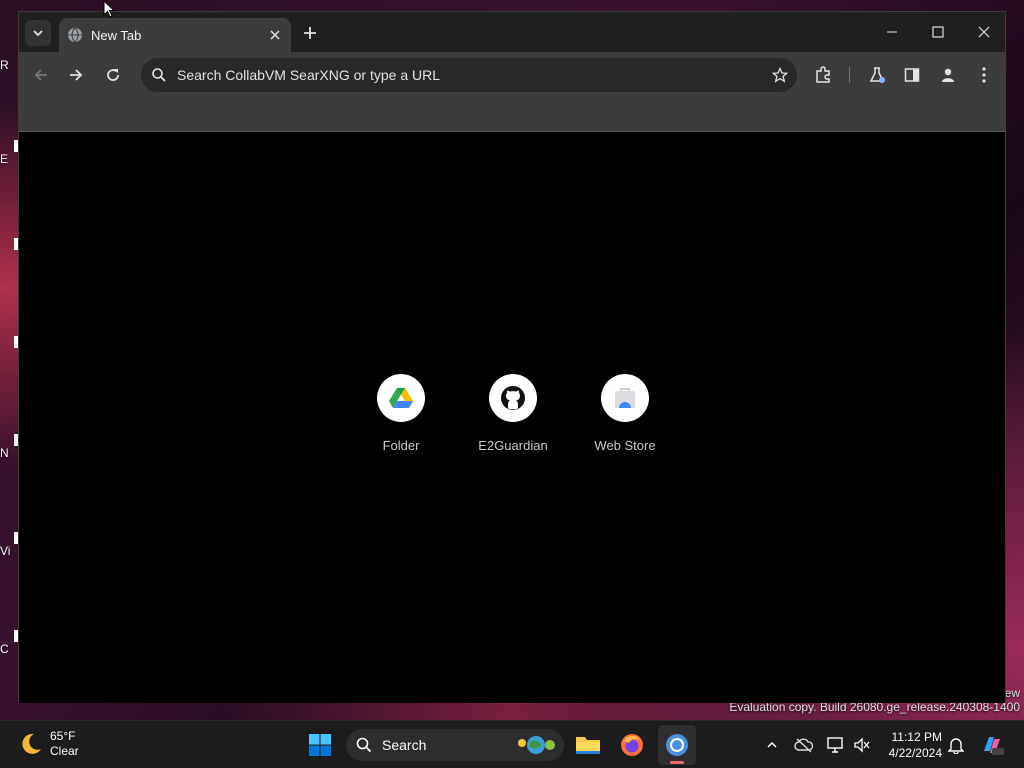  What do you see at coordinates (175, 35) in the screenshot?
I see `tab-new-tab: New Tab` at bounding box center [175, 35].